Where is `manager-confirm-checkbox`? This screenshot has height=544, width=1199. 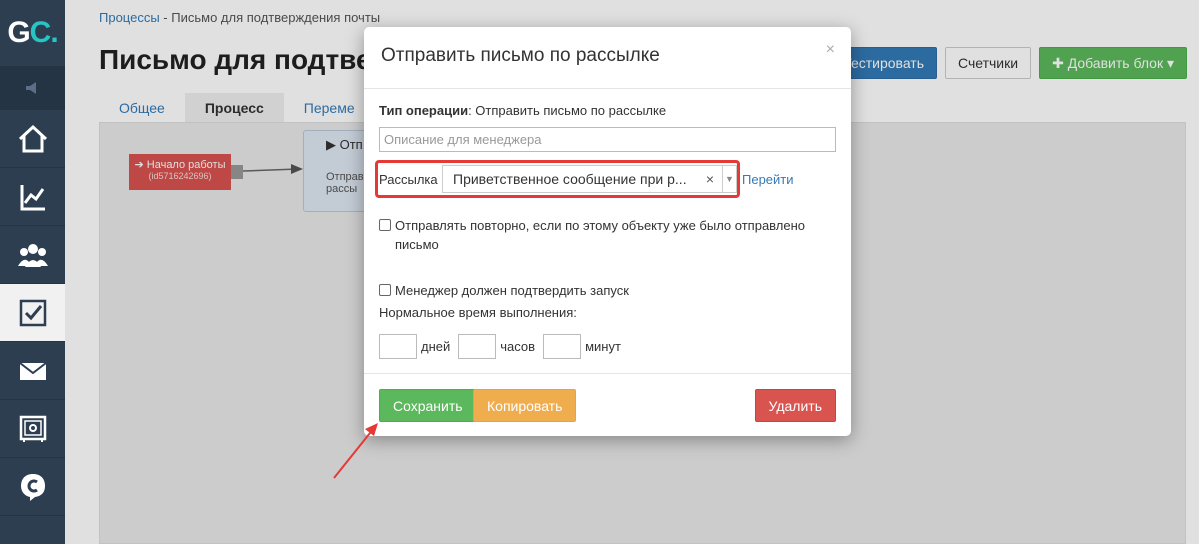 manager-confirm-checkbox is located at coordinates (385, 290).